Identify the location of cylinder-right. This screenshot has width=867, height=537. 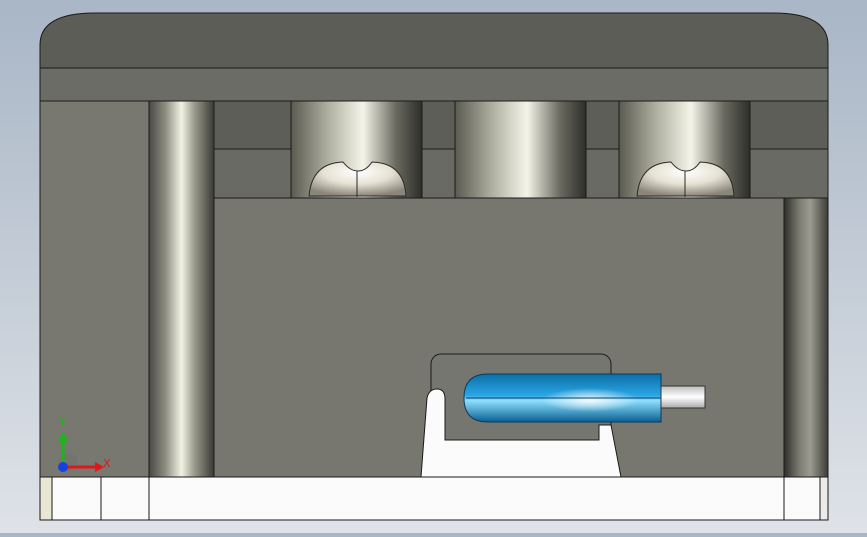
(684, 149).